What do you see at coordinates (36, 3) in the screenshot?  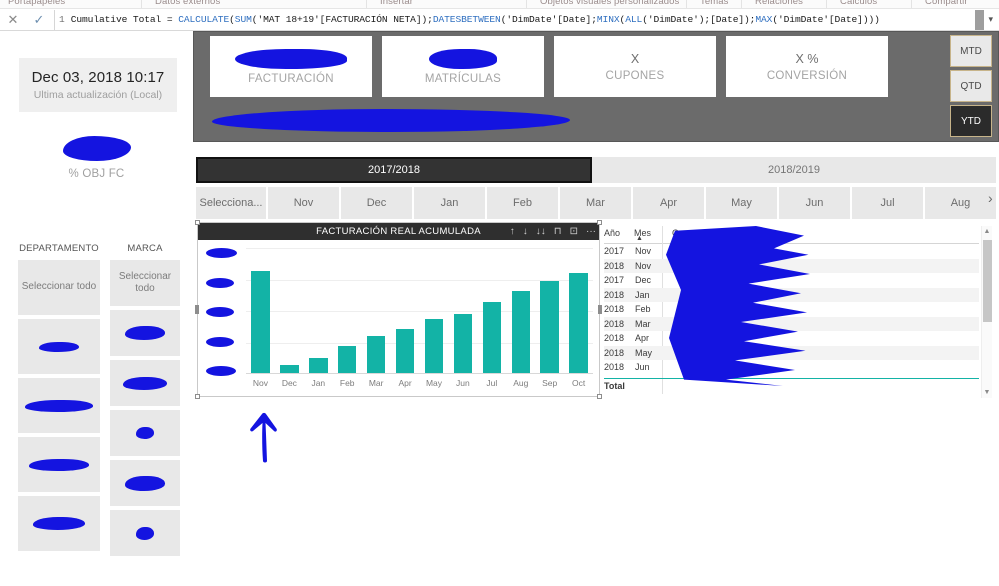 I see `ribbon-tab-portapapeles: Portapapeles` at bounding box center [36, 3].